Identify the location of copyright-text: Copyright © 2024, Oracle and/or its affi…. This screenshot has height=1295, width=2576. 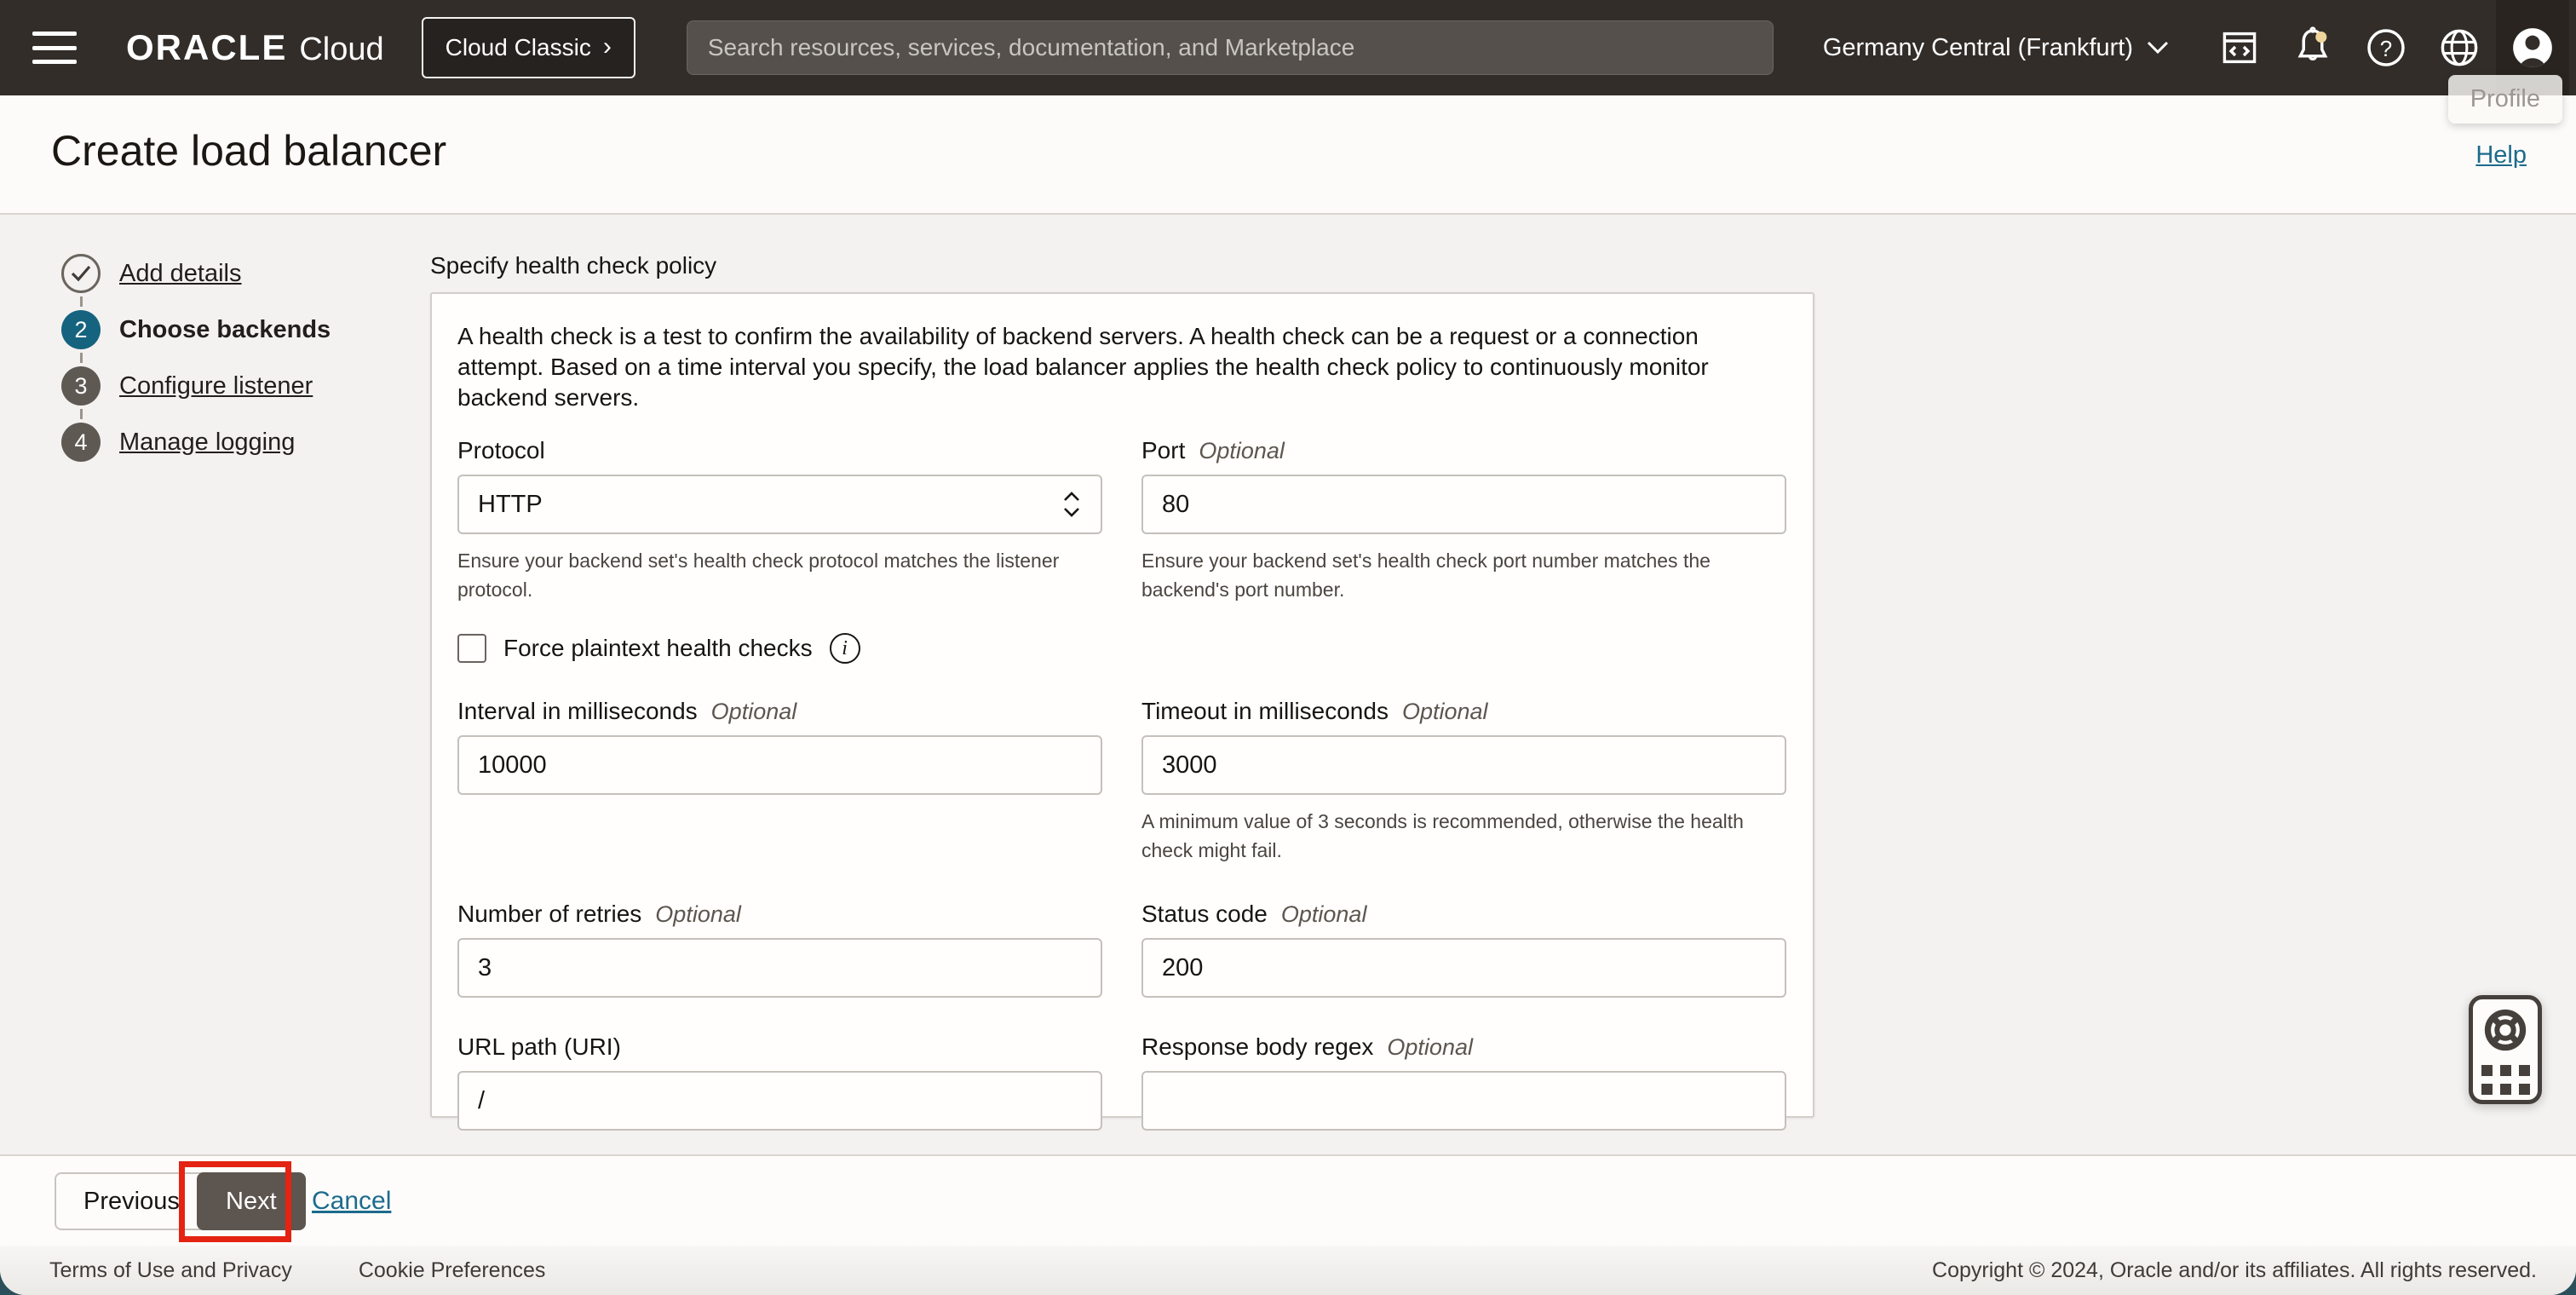
(2234, 1270).